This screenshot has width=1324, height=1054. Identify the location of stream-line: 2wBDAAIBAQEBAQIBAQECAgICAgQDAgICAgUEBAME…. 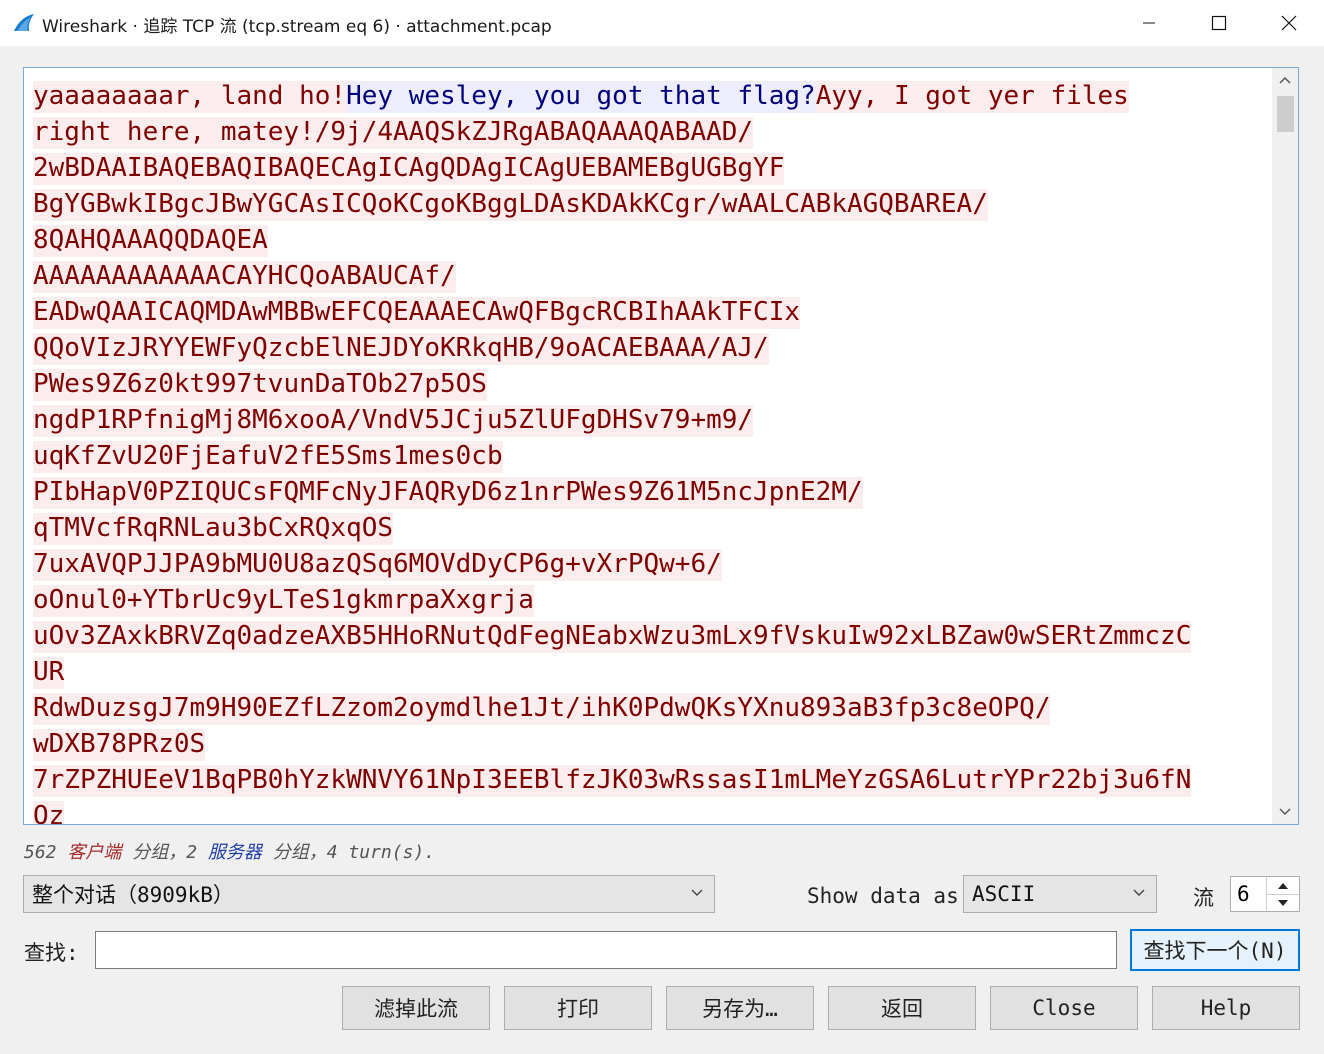
(648, 168).